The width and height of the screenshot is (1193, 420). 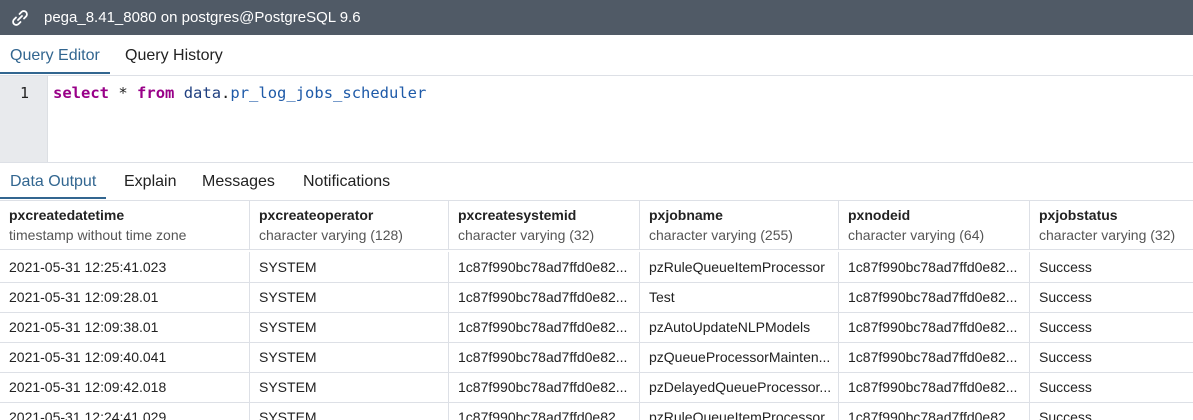 What do you see at coordinates (544, 225) in the screenshot?
I see `column-header-pxcreatesystemid: pxcreatesystemid character varying (32)` at bounding box center [544, 225].